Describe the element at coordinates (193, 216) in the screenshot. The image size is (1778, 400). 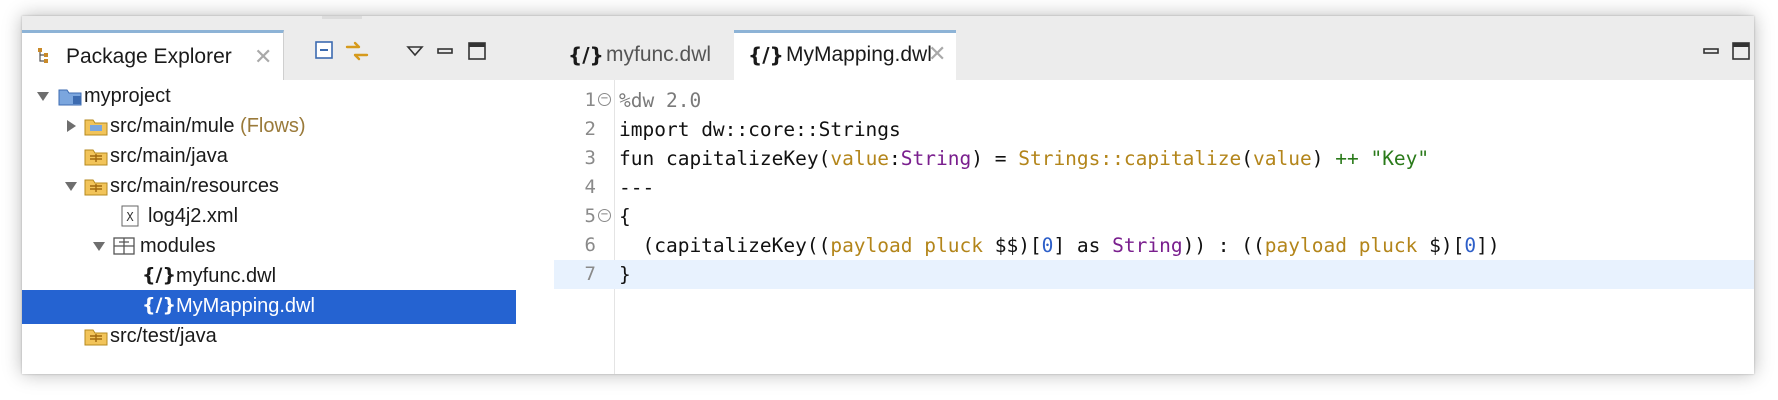
I see `tree-item-label: log4j2.xml` at that location.